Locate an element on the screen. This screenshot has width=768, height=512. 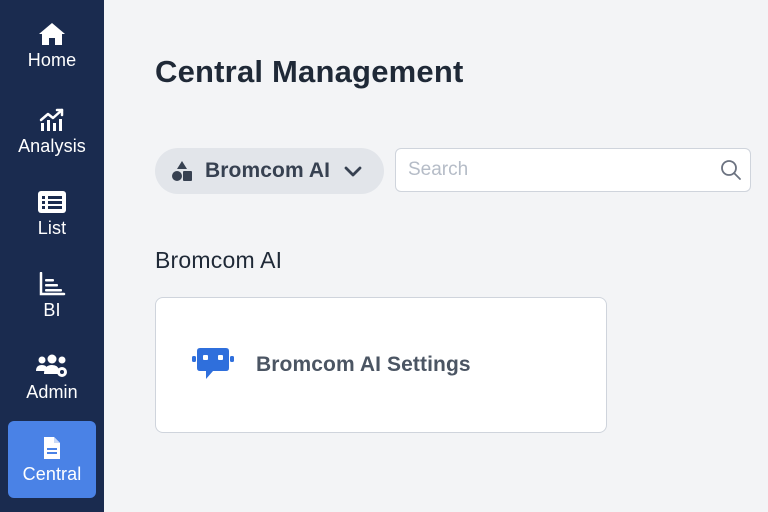
sidebar: Home Analysis List BI Admin Central is located at coordinates (52, 256).